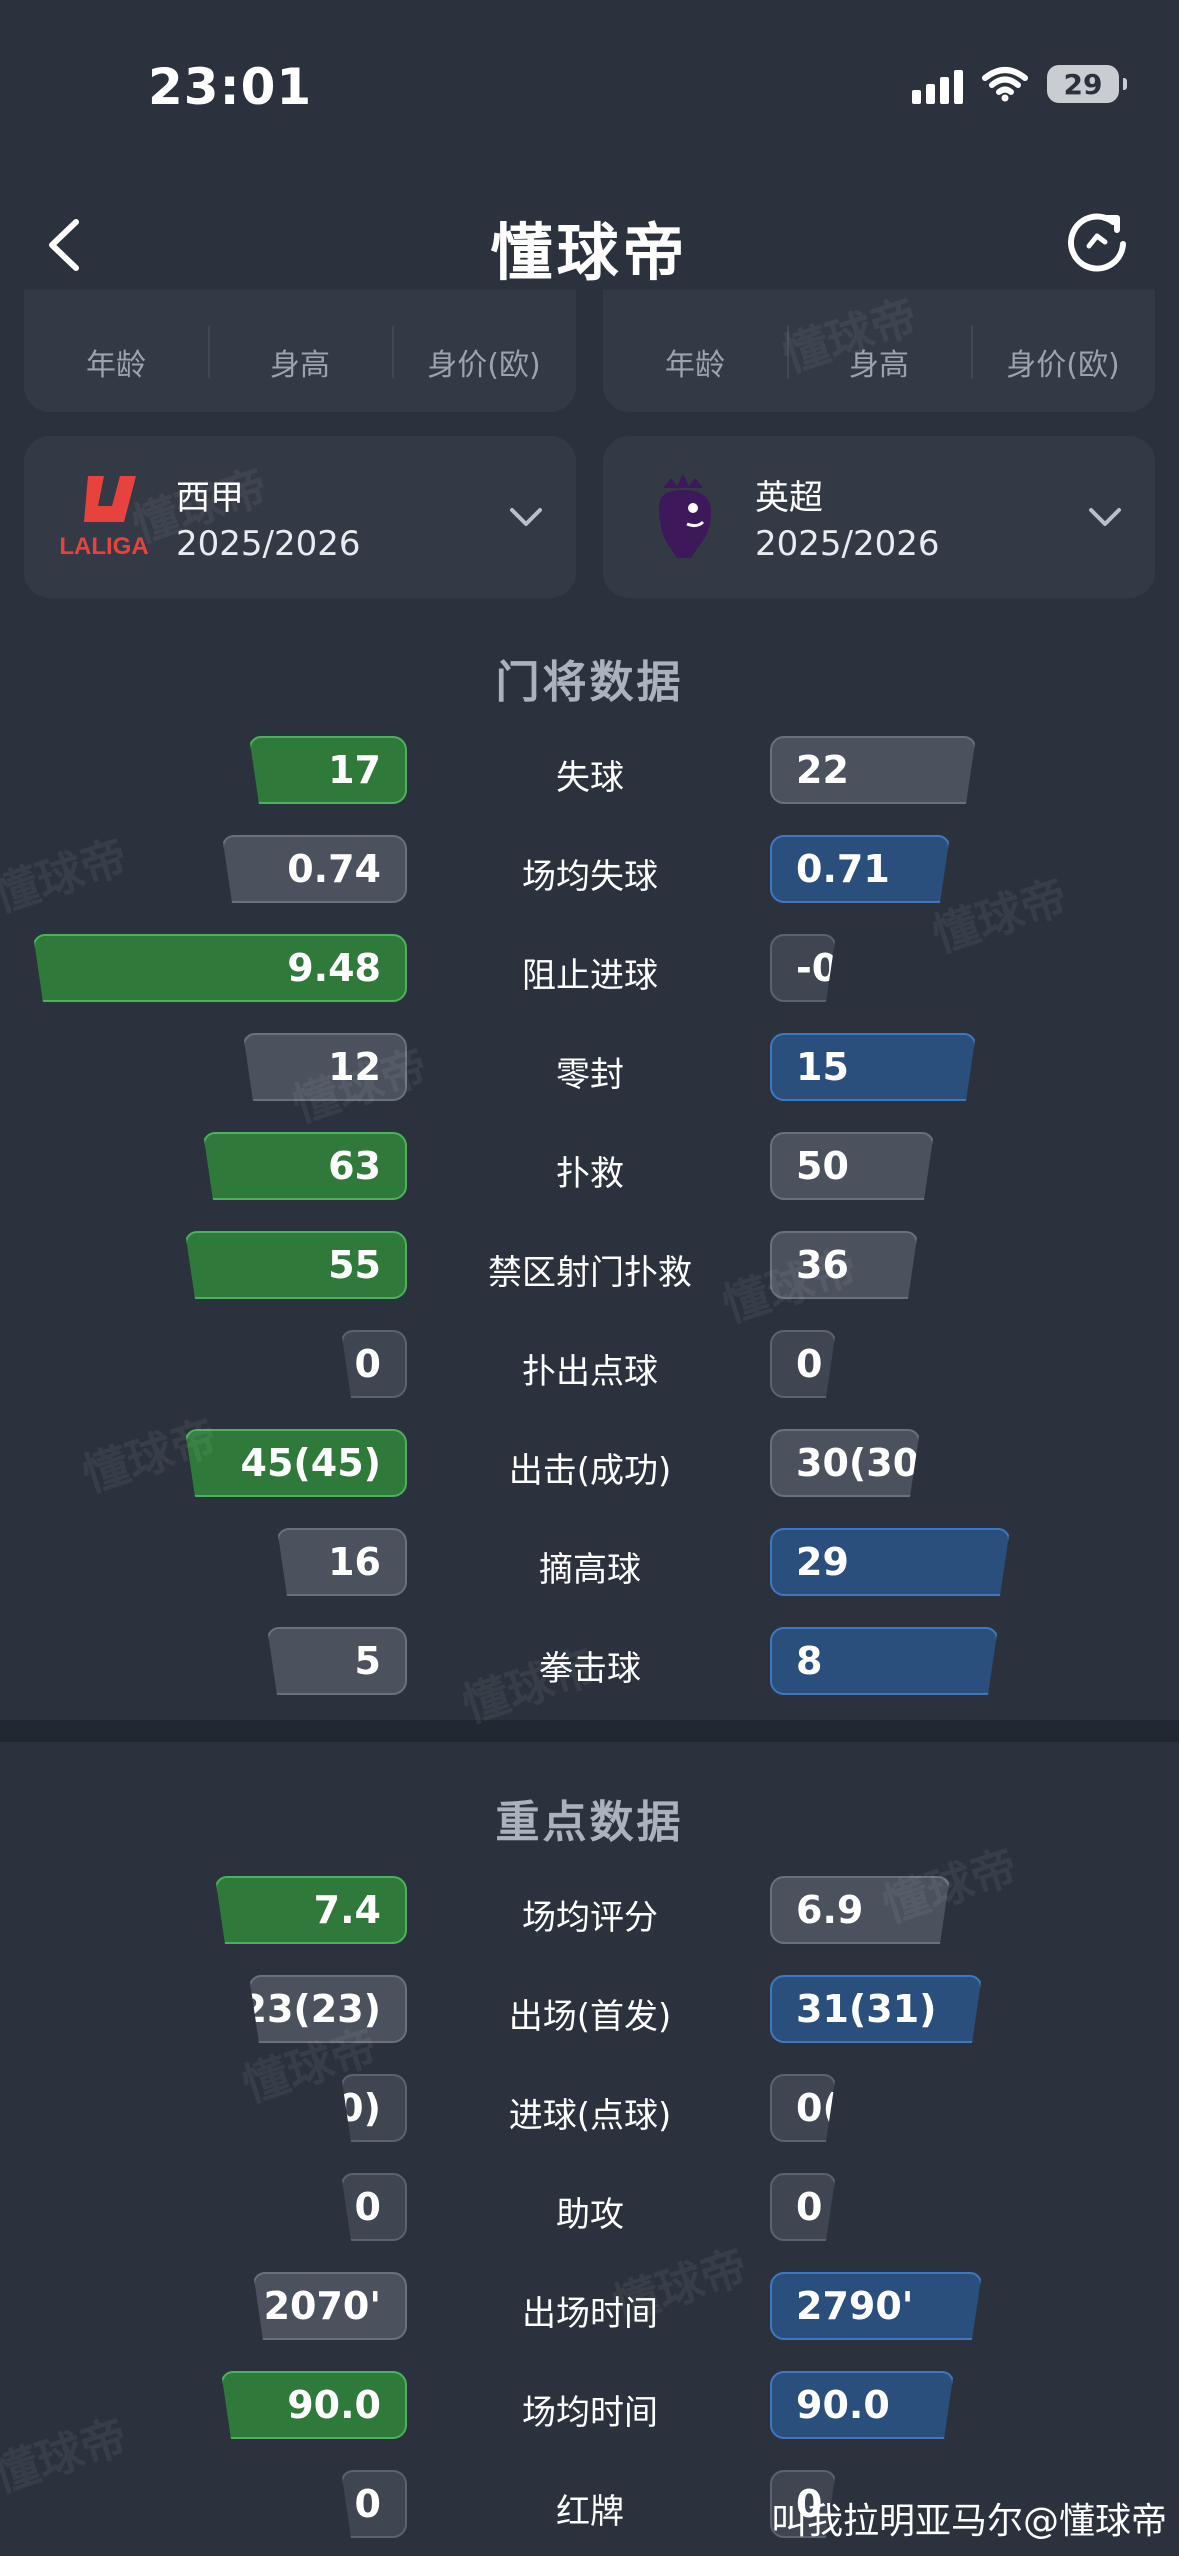 This screenshot has width=1179, height=2556. I want to click on stat-label: 阻止进球, so click(590, 976).